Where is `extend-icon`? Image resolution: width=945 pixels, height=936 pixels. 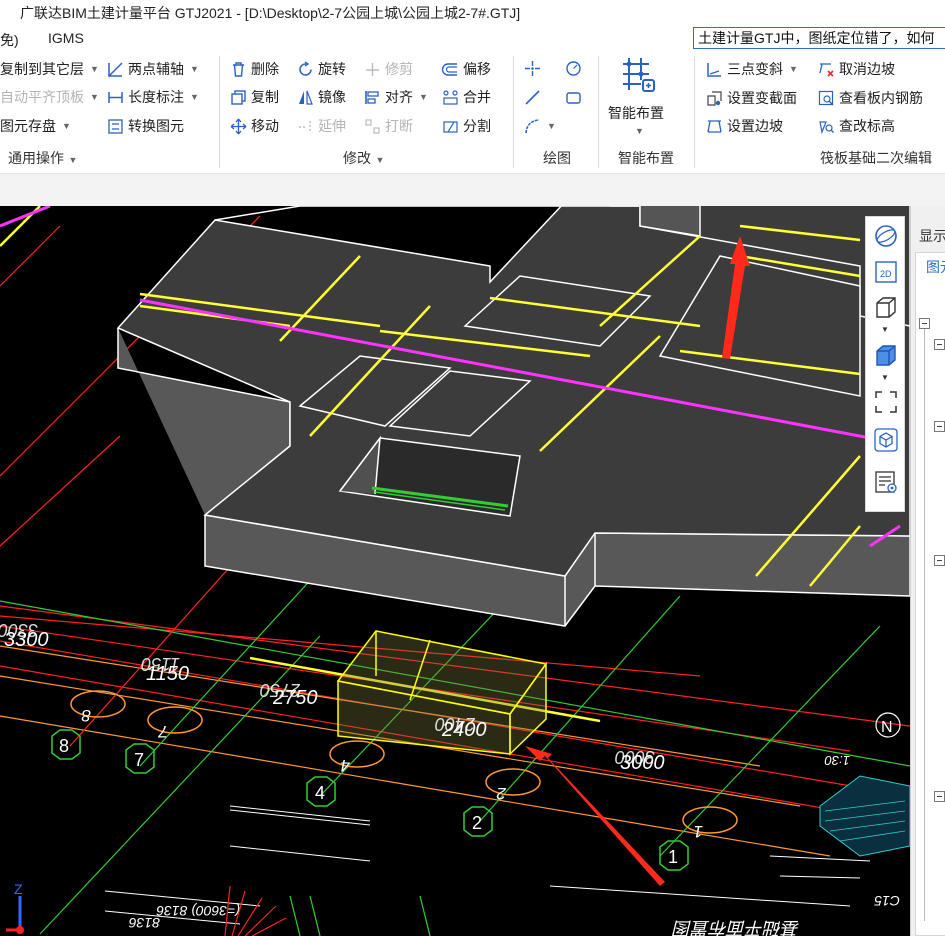 extend-icon is located at coordinates (305, 126).